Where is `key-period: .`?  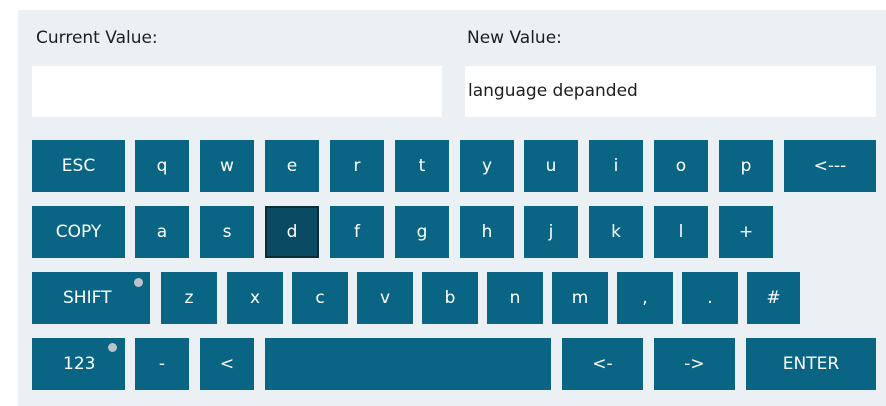
key-period: . is located at coordinates (710, 298).